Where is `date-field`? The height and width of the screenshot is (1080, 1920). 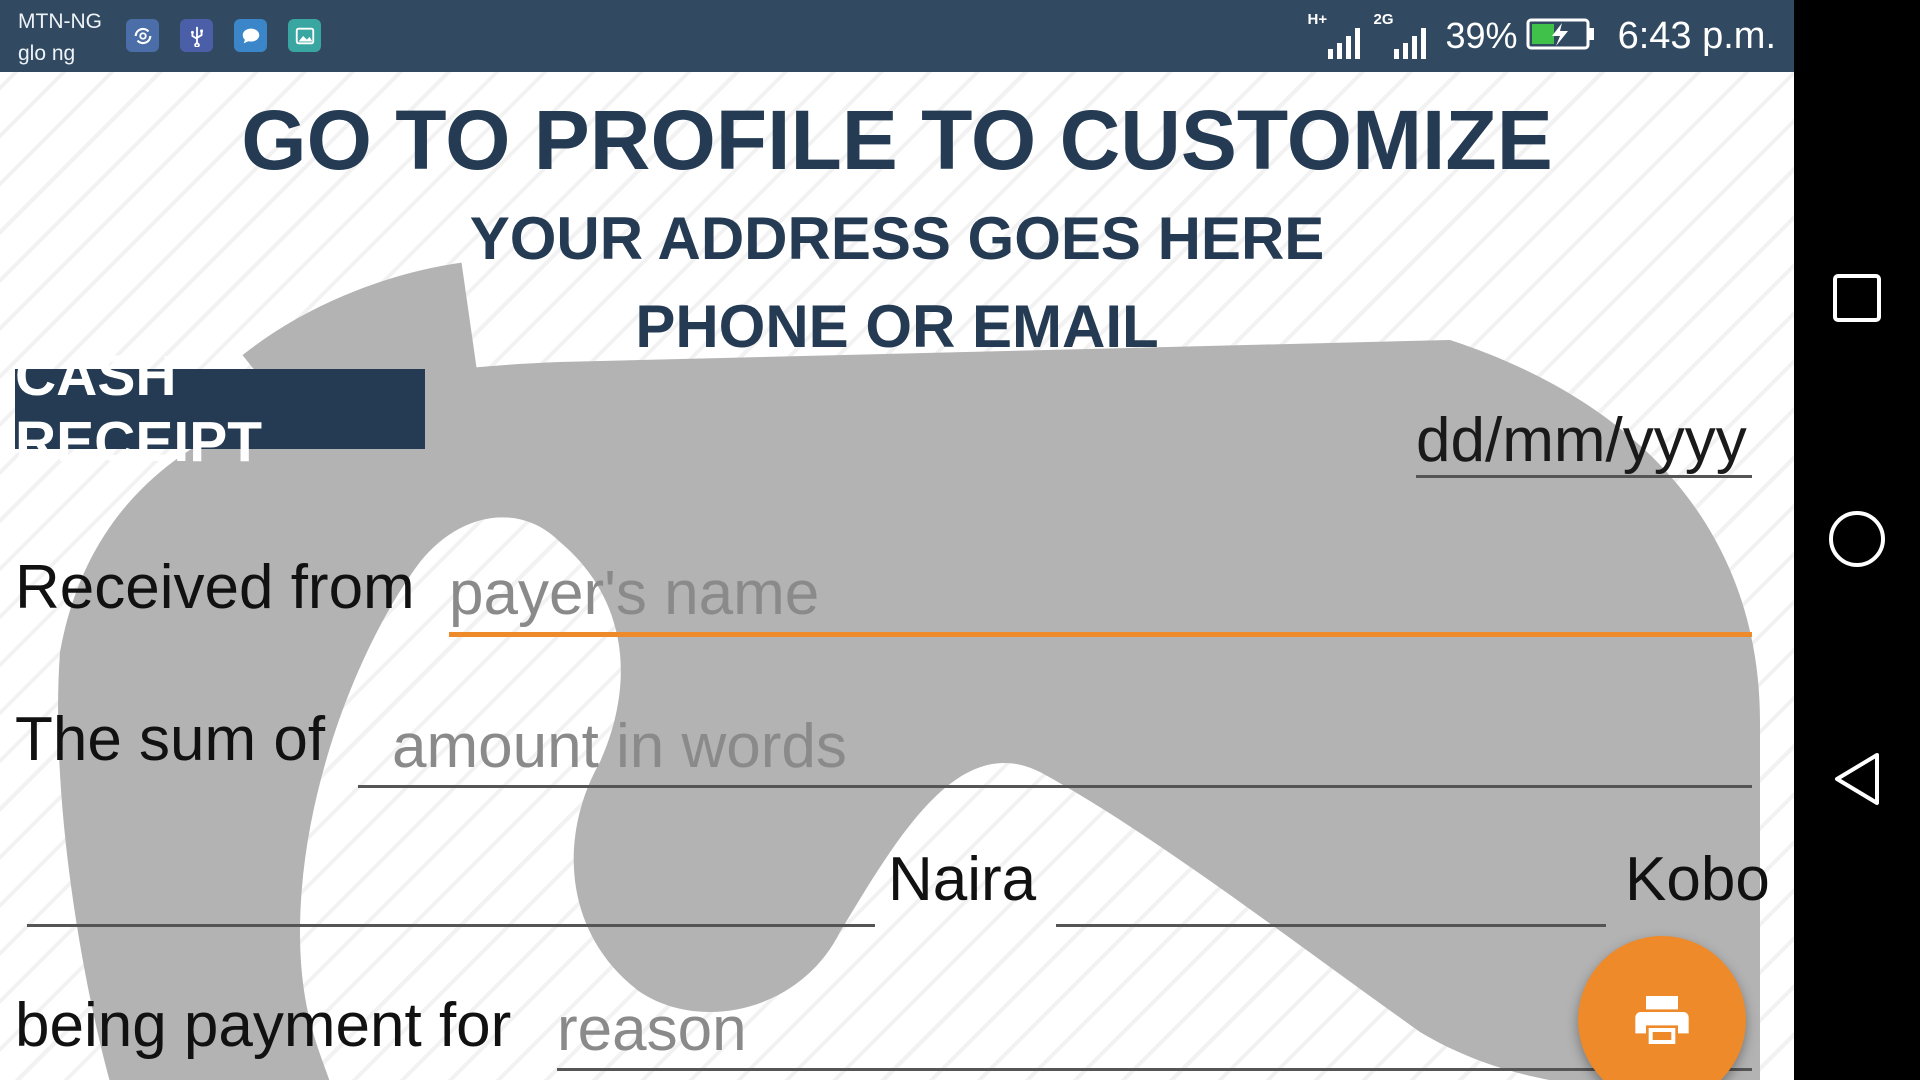
date-field is located at coordinates (1584, 441).